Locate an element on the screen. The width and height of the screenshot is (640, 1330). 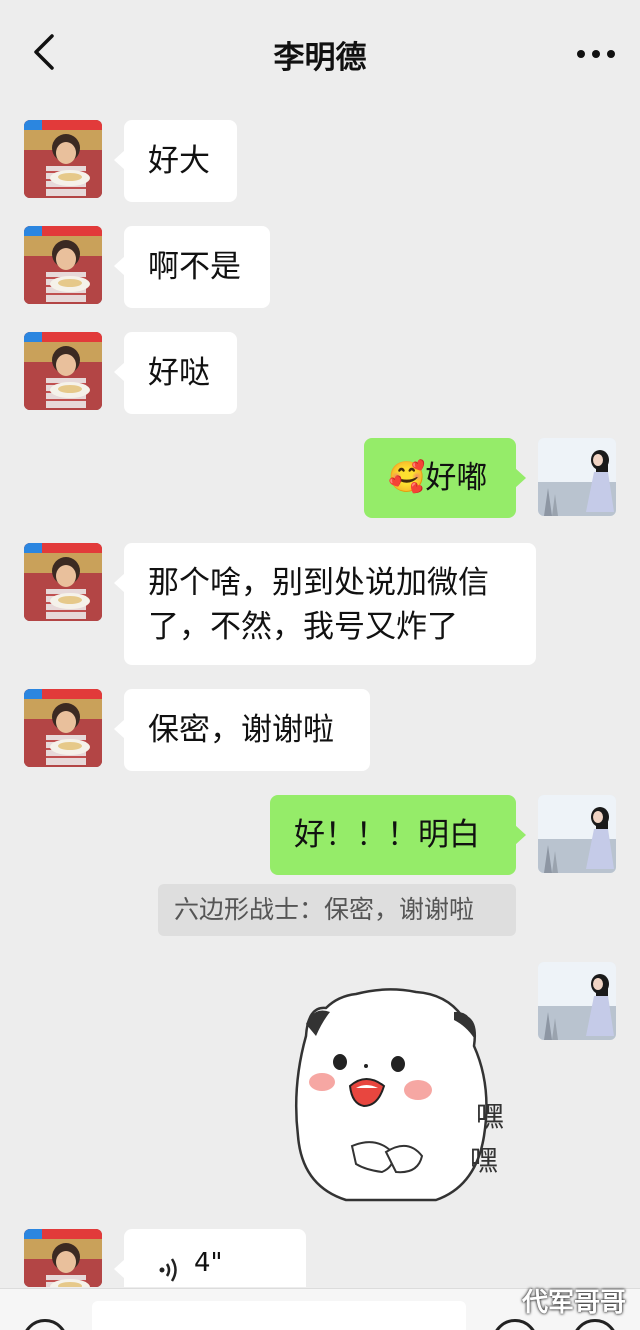
message-bubble: 啊不是 is located at coordinates (192, 267).